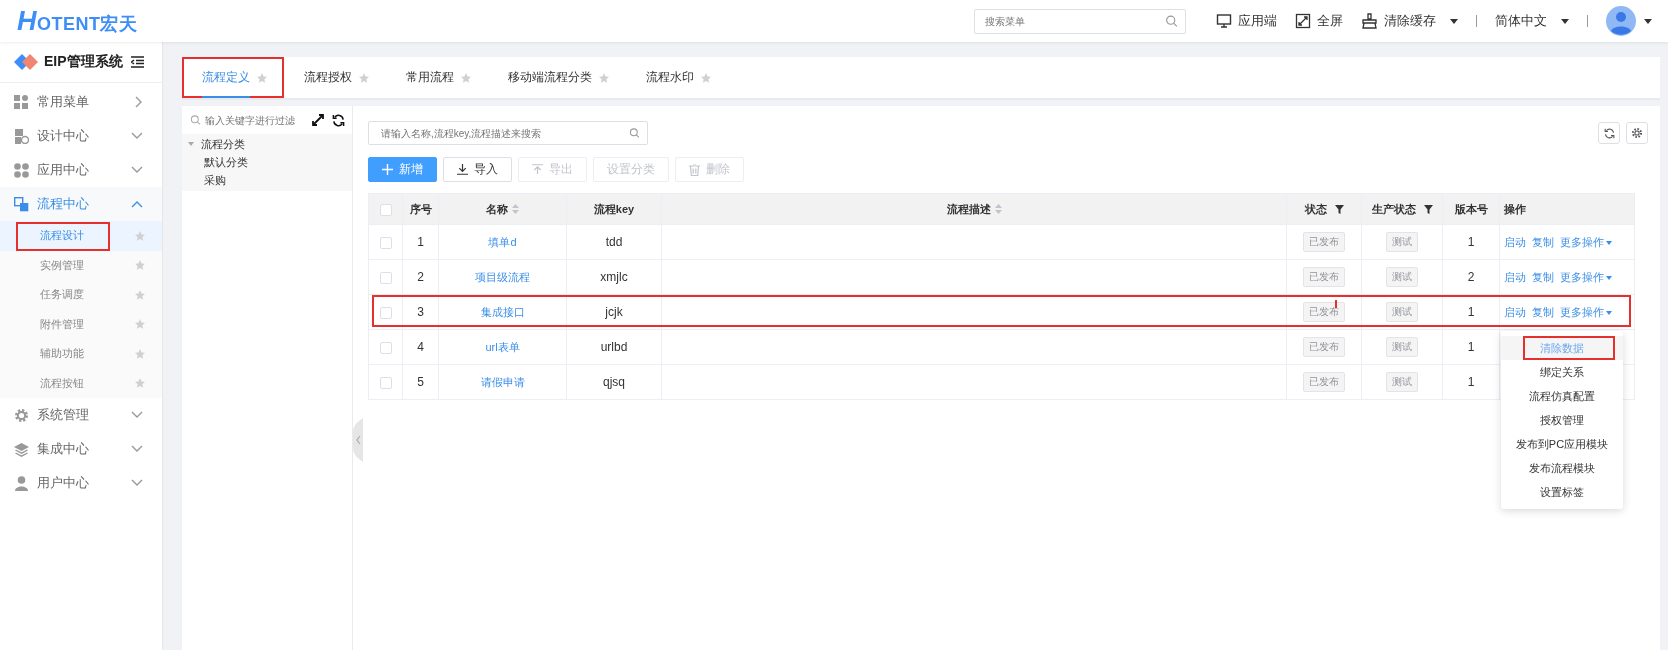 The width and height of the screenshot is (1668, 650). What do you see at coordinates (1562, 492) in the screenshot?
I see `menu-option: 设置标签` at bounding box center [1562, 492].